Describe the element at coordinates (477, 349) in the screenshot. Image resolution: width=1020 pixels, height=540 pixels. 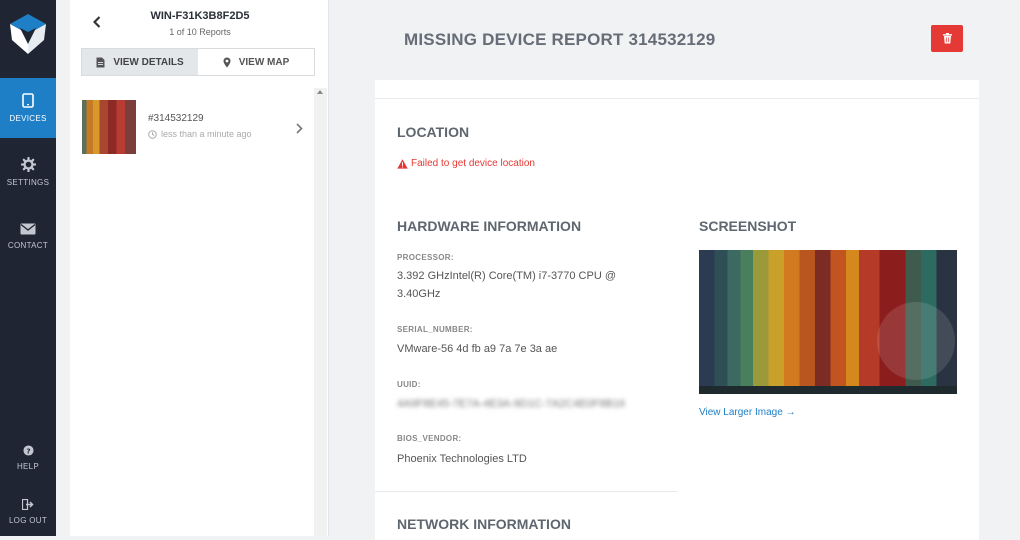
I see `serial-number-value: VMware-56 4d fb a9 7a 7e 3a ae` at that location.